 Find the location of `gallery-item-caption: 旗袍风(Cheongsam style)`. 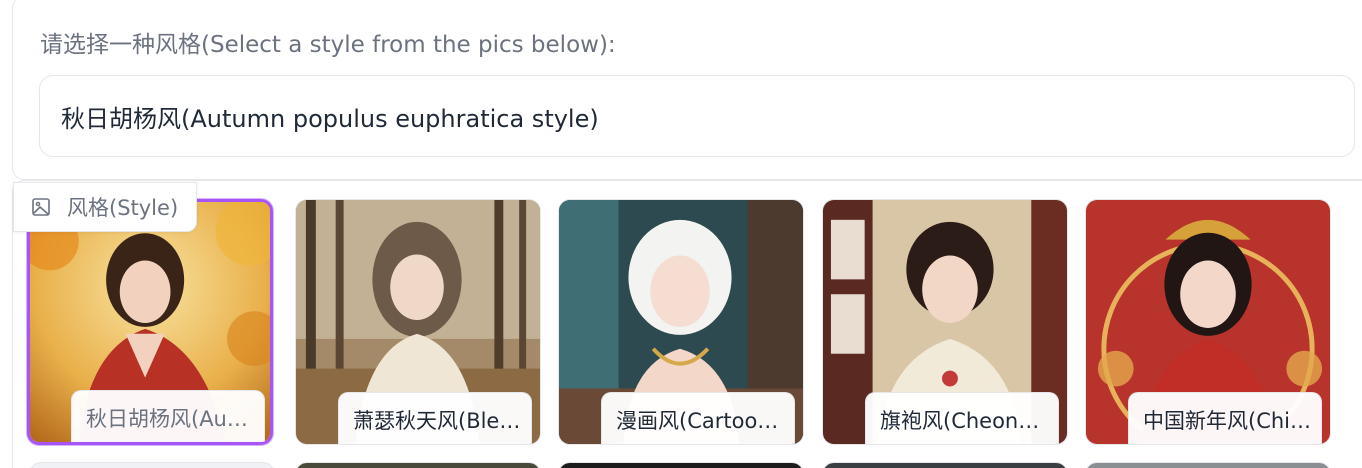

gallery-item-caption: 旗袍风(Cheongsam style) is located at coordinates (962, 418).